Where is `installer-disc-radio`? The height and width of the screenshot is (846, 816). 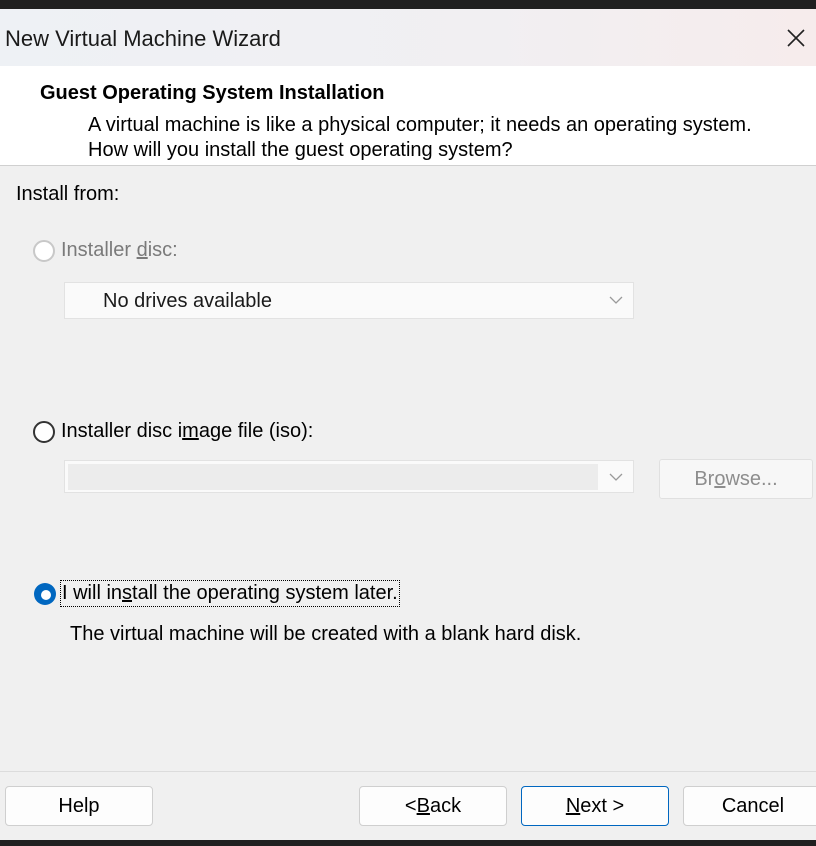
installer-disc-radio is located at coordinates (44, 250).